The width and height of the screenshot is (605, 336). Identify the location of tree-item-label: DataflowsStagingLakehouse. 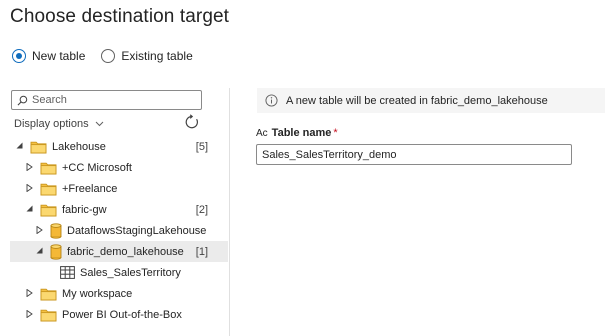
(137, 230).